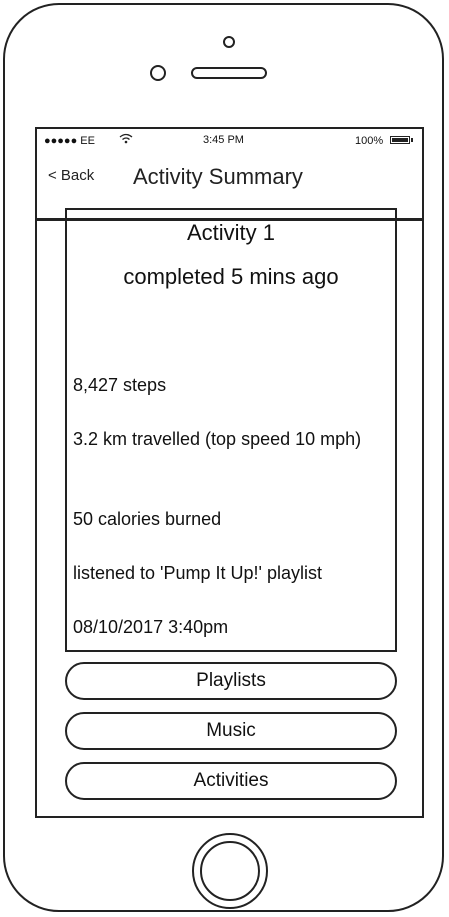 This screenshot has height=917, width=449. Describe the element at coordinates (369, 141) in the screenshot. I see `battery-percent: 100%` at that location.